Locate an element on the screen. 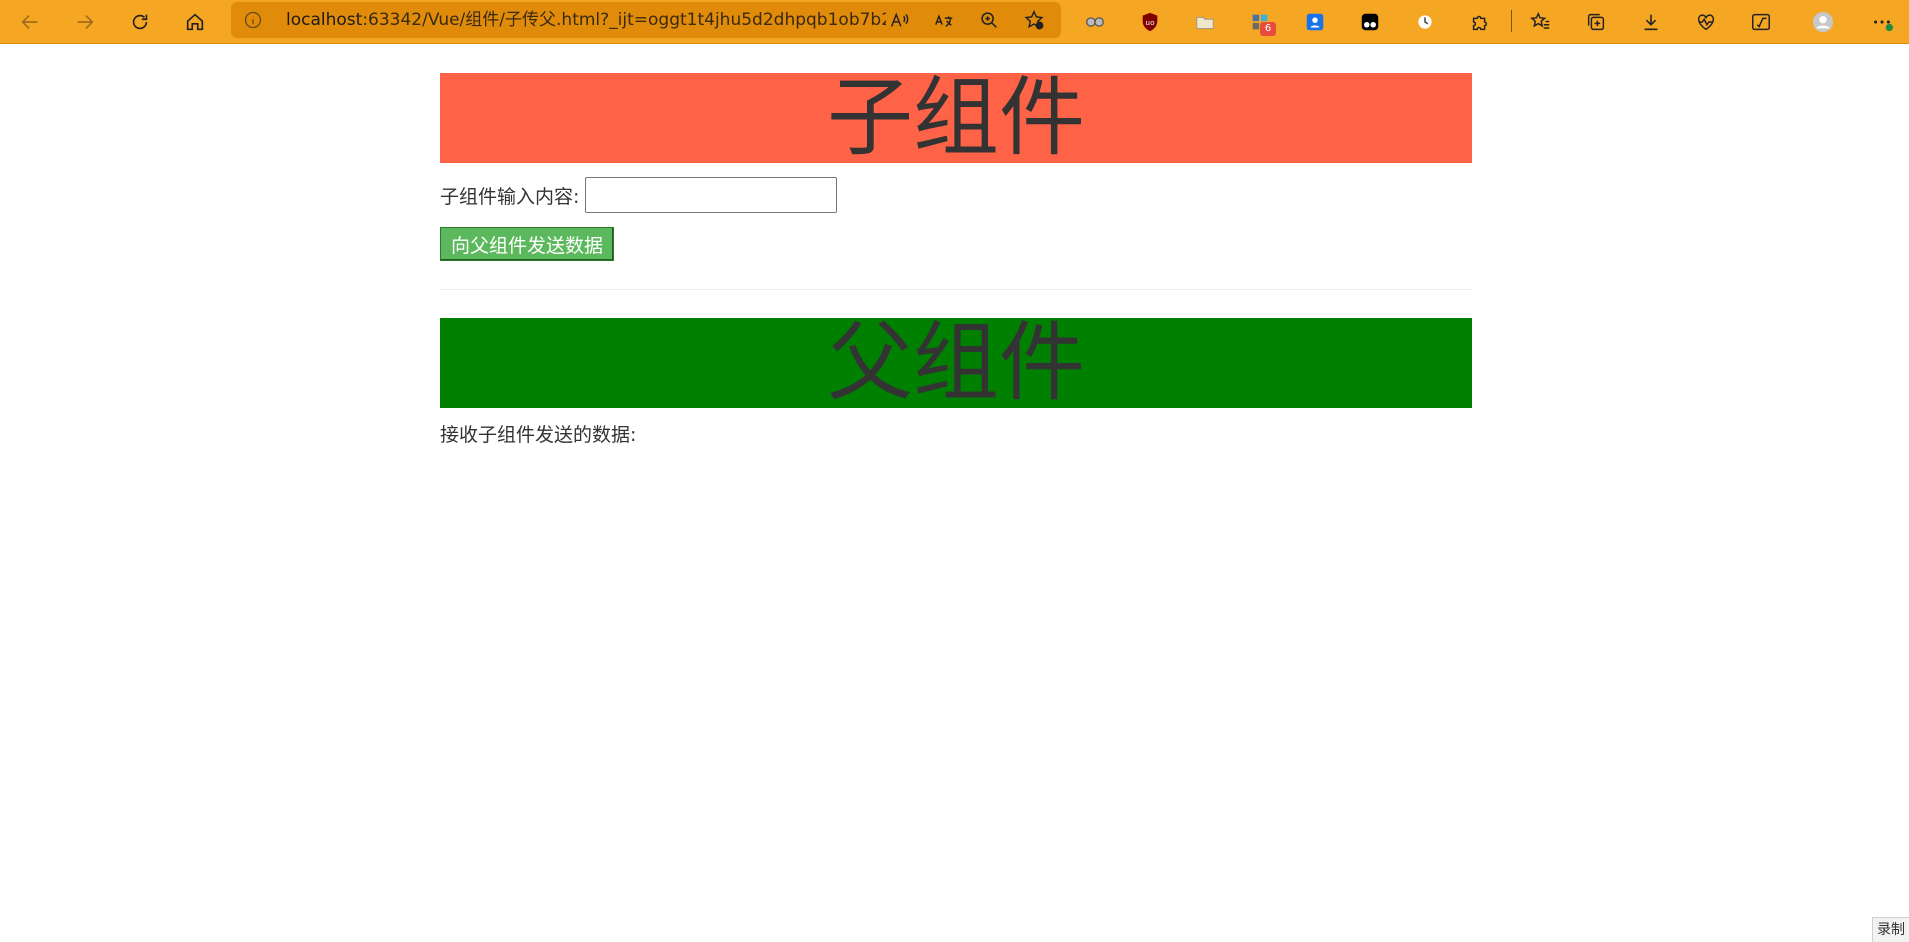  tampermonkey-icon is located at coordinates (1370, 22).